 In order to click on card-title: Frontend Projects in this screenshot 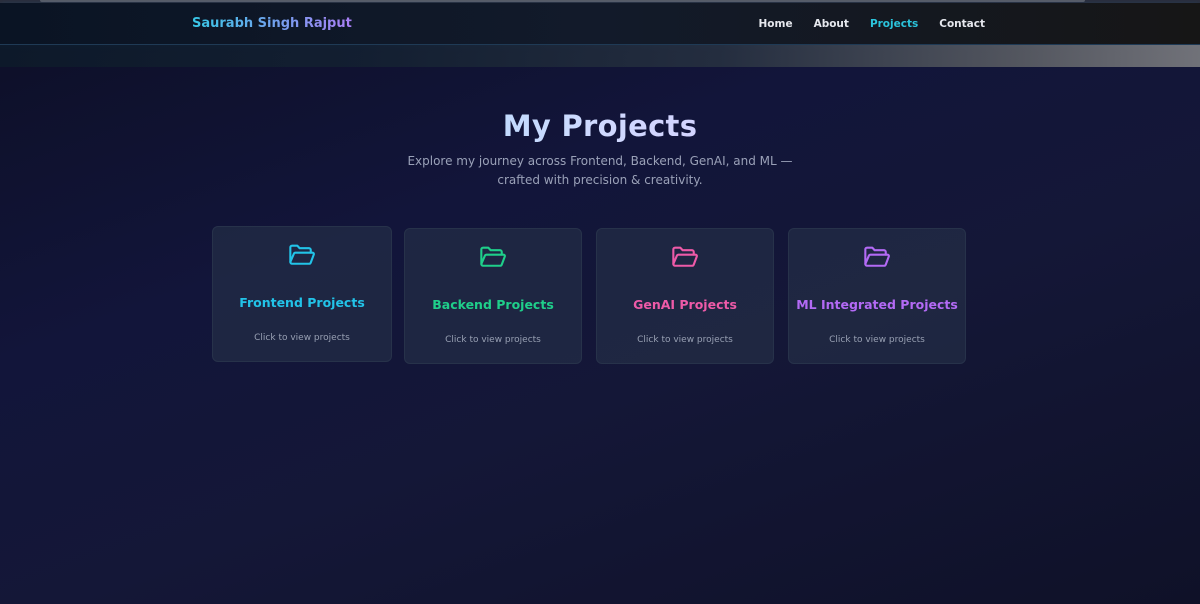, I will do `click(302, 302)`.